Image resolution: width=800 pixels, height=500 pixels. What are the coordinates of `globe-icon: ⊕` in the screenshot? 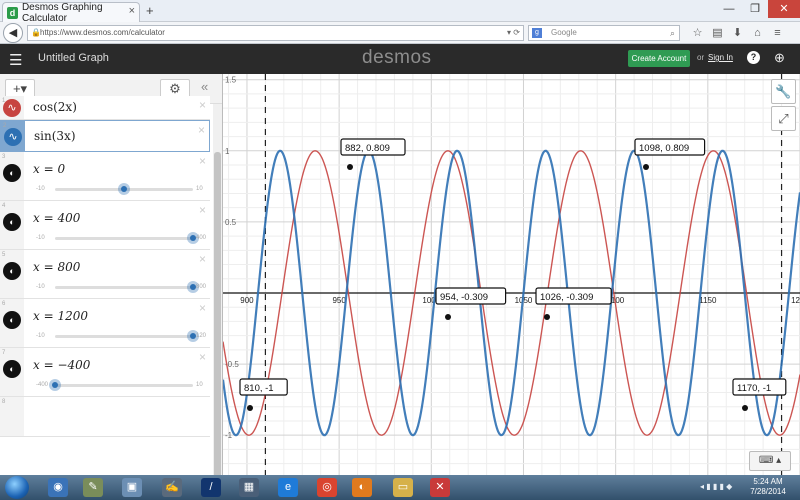 It's located at (779, 58).